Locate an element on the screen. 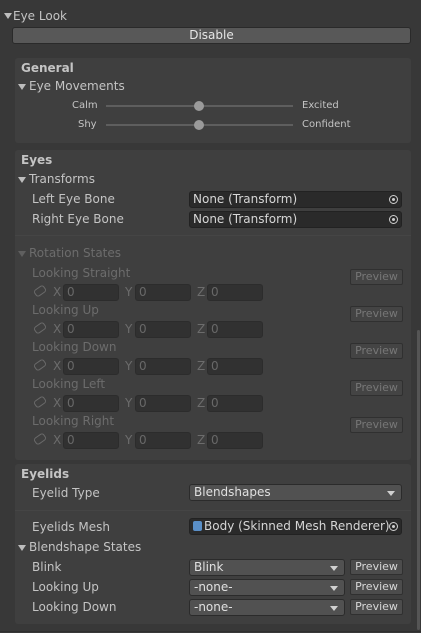 This screenshot has height=633, width=421. eyelids-mesh-label: Eyelids Mesh is located at coordinates (71, 527).